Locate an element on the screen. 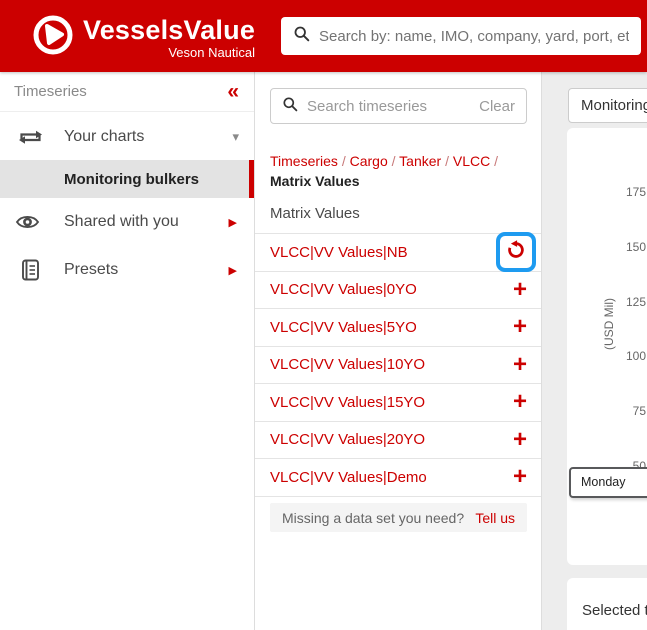  your-charts-label: Your charts is located at coordinates (104, 136).